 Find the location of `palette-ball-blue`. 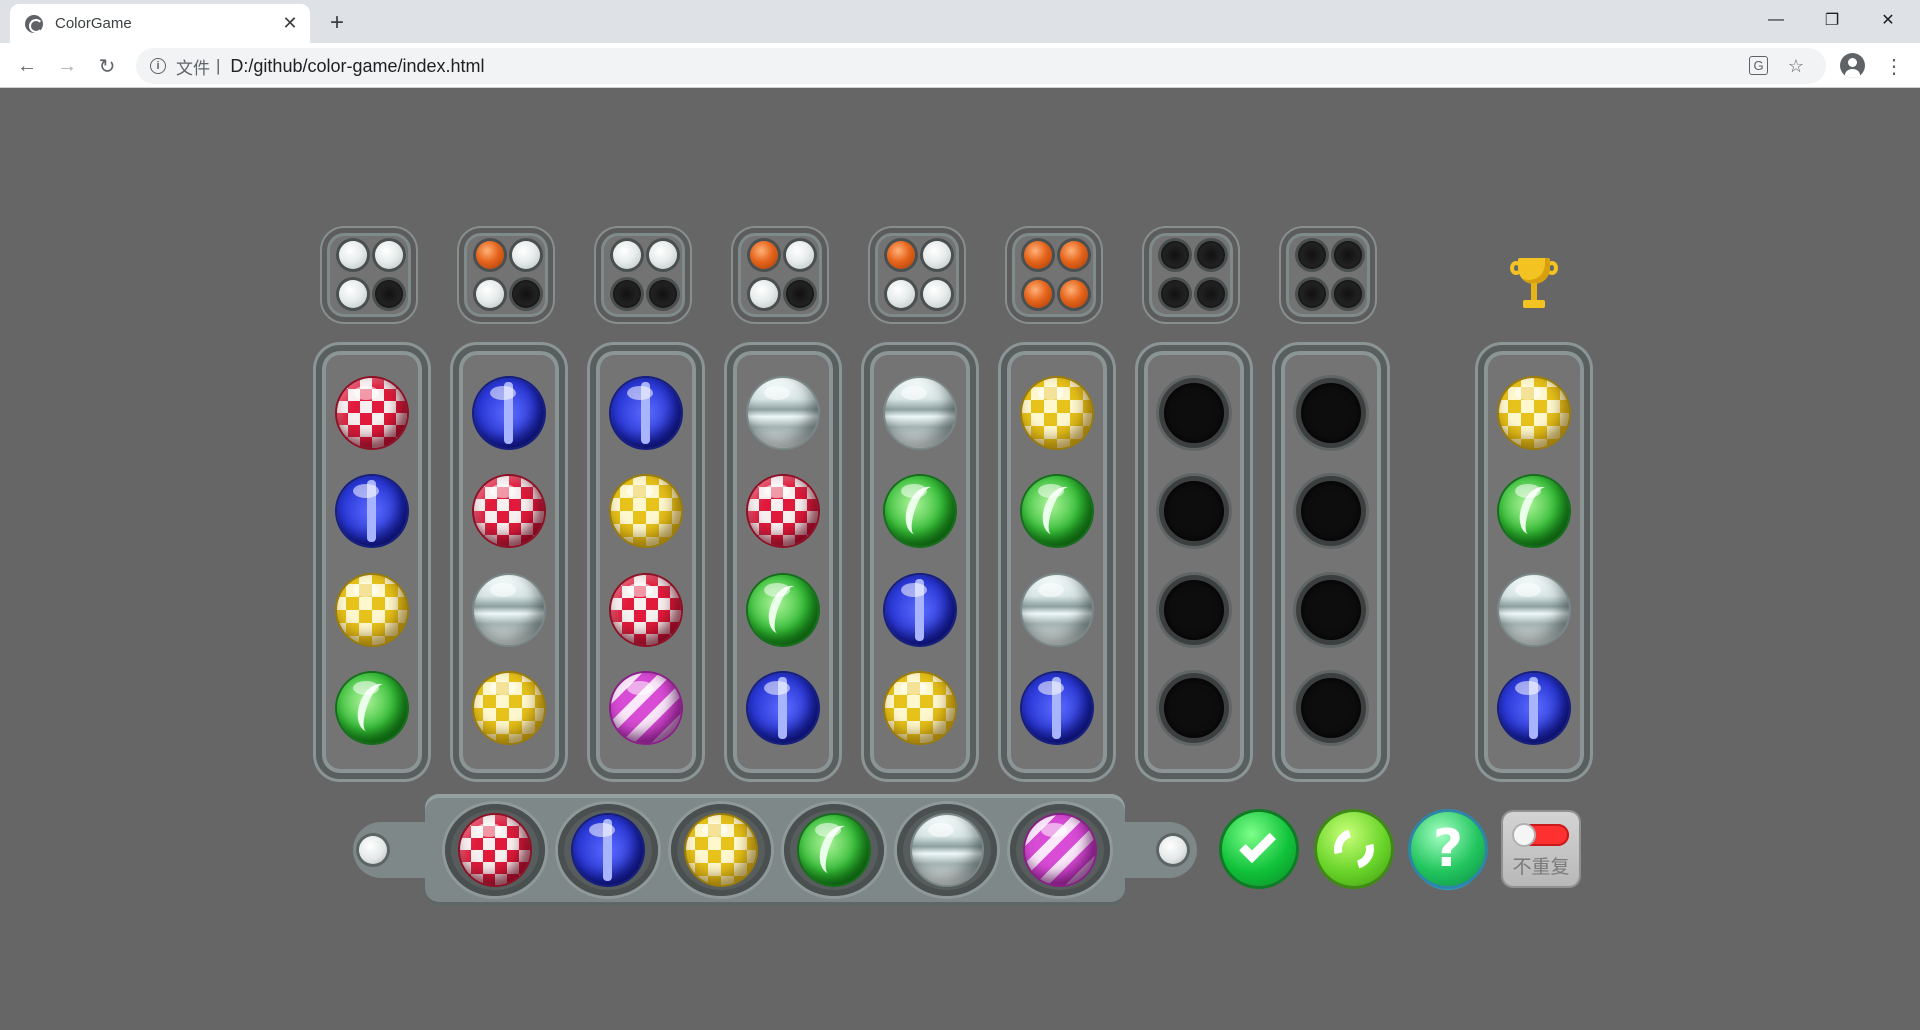

palette-ball-blue is located at coordinates (608, 850).